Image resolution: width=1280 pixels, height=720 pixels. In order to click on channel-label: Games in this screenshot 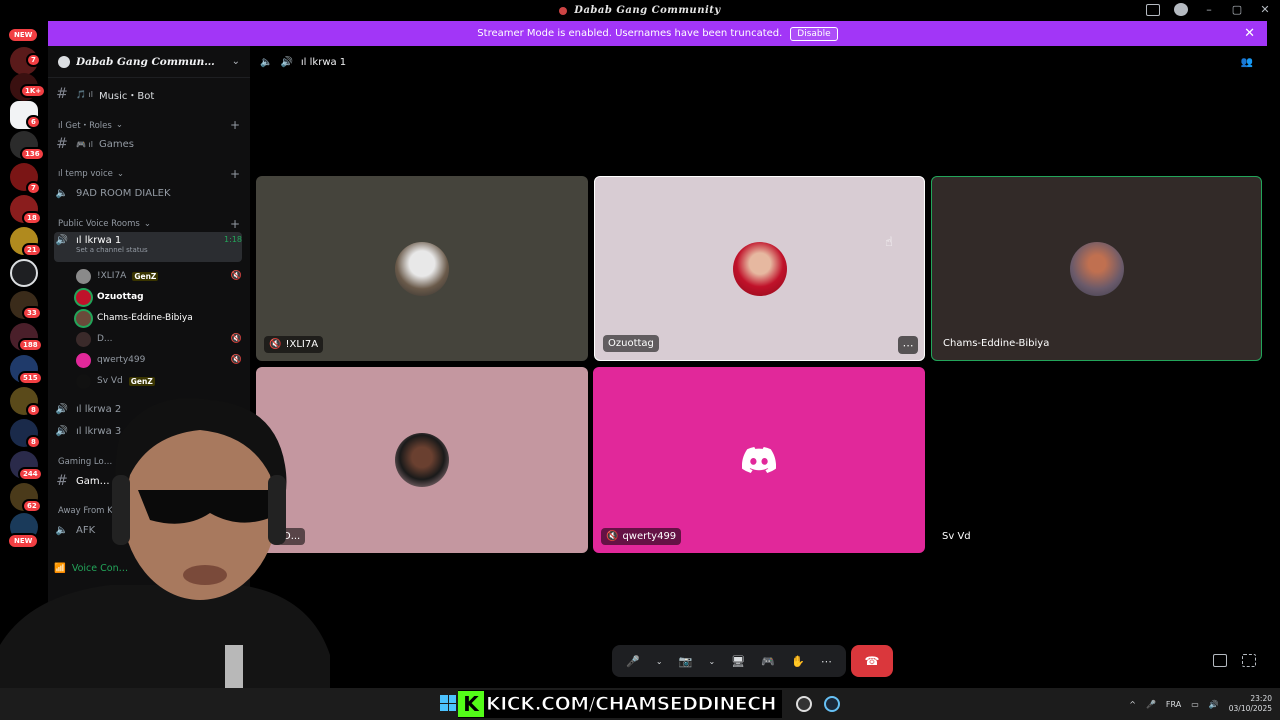, I will do `click(116, 144)`.